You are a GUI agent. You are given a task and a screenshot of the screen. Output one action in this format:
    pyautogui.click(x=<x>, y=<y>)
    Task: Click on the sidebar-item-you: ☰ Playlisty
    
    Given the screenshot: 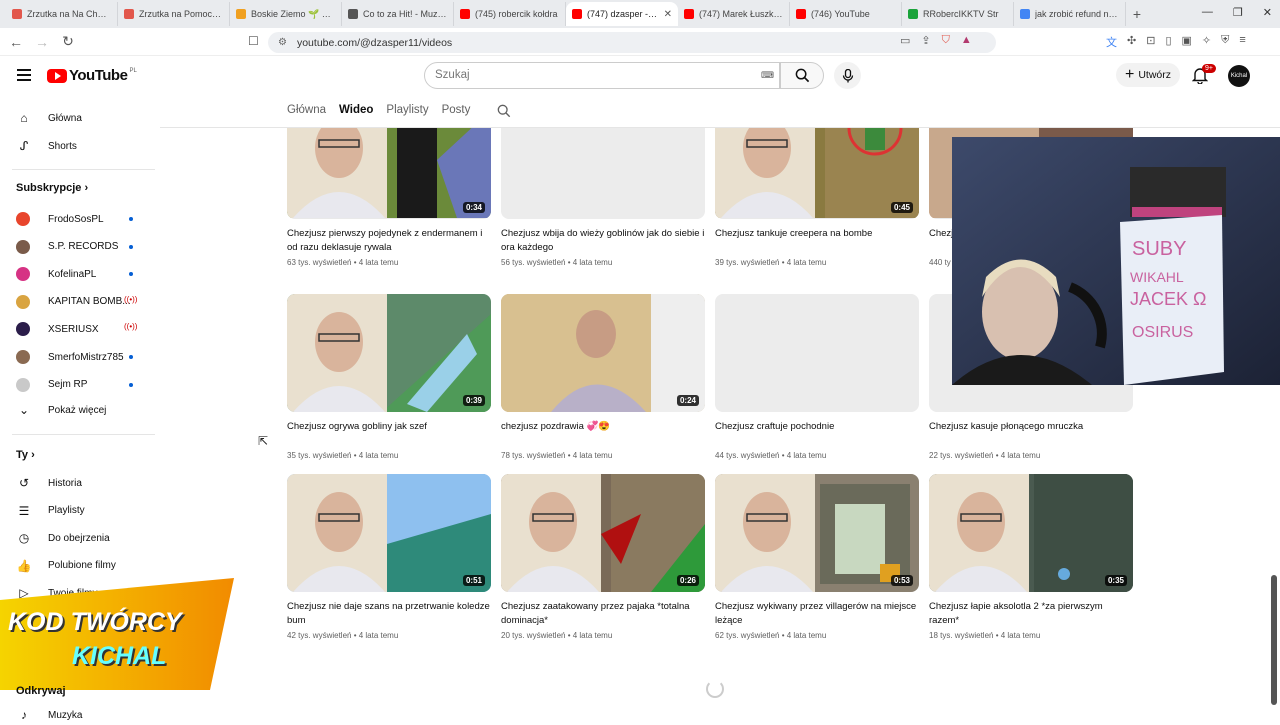 What is the action you would take?
    pyautogui.click(x=50, y=511)
    